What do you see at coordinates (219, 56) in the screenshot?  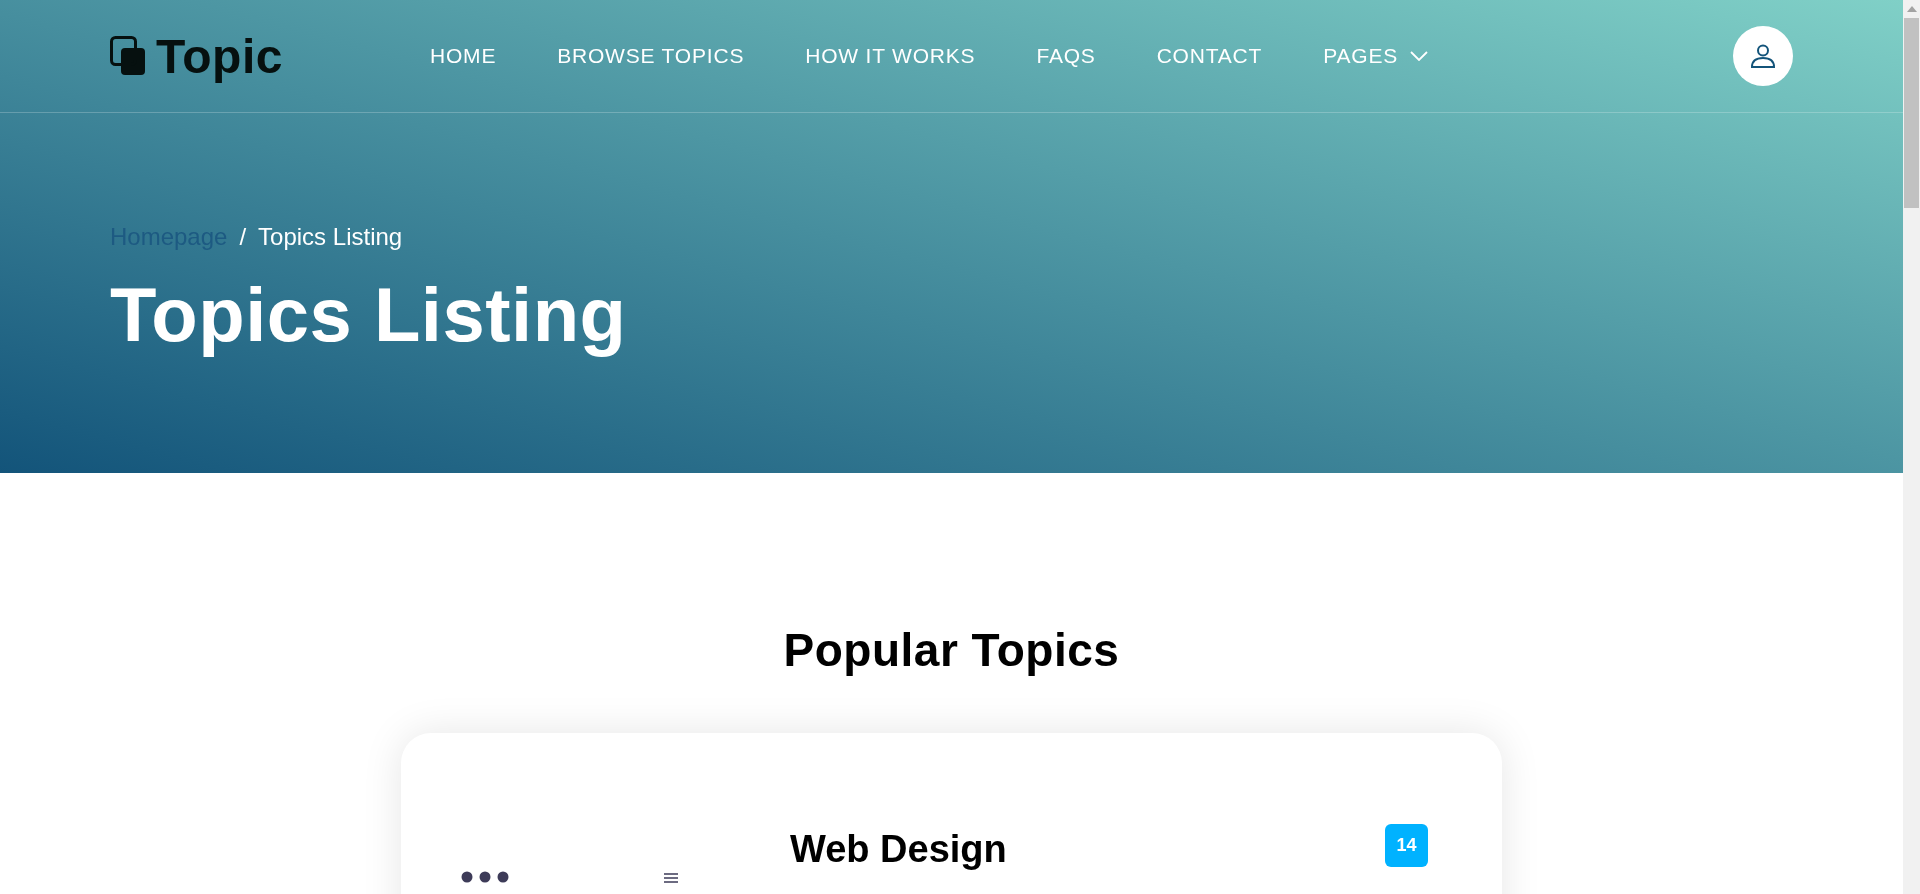 I see `brand-name: Topic` at bounding box center [219, 56].